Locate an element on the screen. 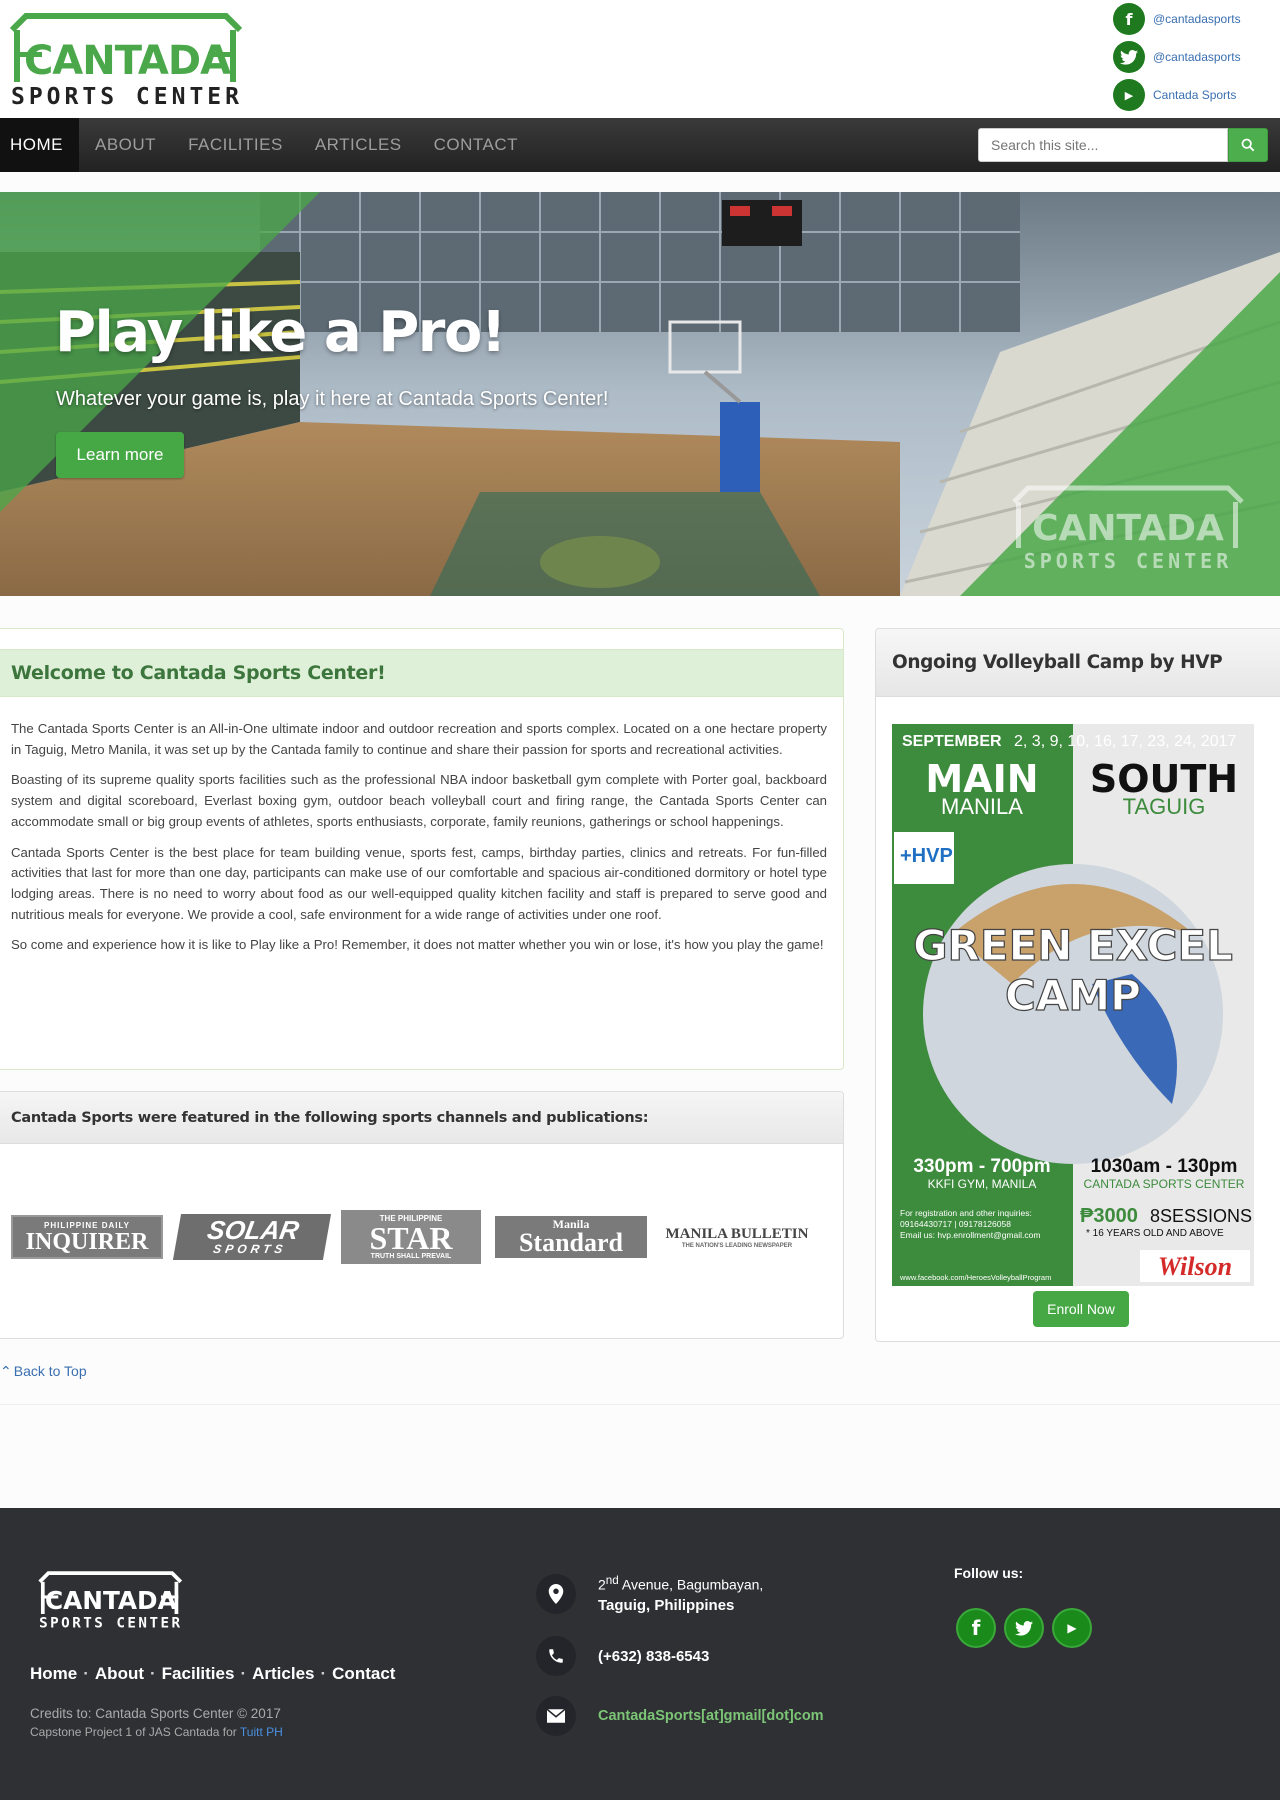 Image resolution: width=1280 pixels, height=1800 pixels. main-navbar: HOME ABOUT FACILITIES ARTICLES CONTACT is located at coordinates (640, 145).